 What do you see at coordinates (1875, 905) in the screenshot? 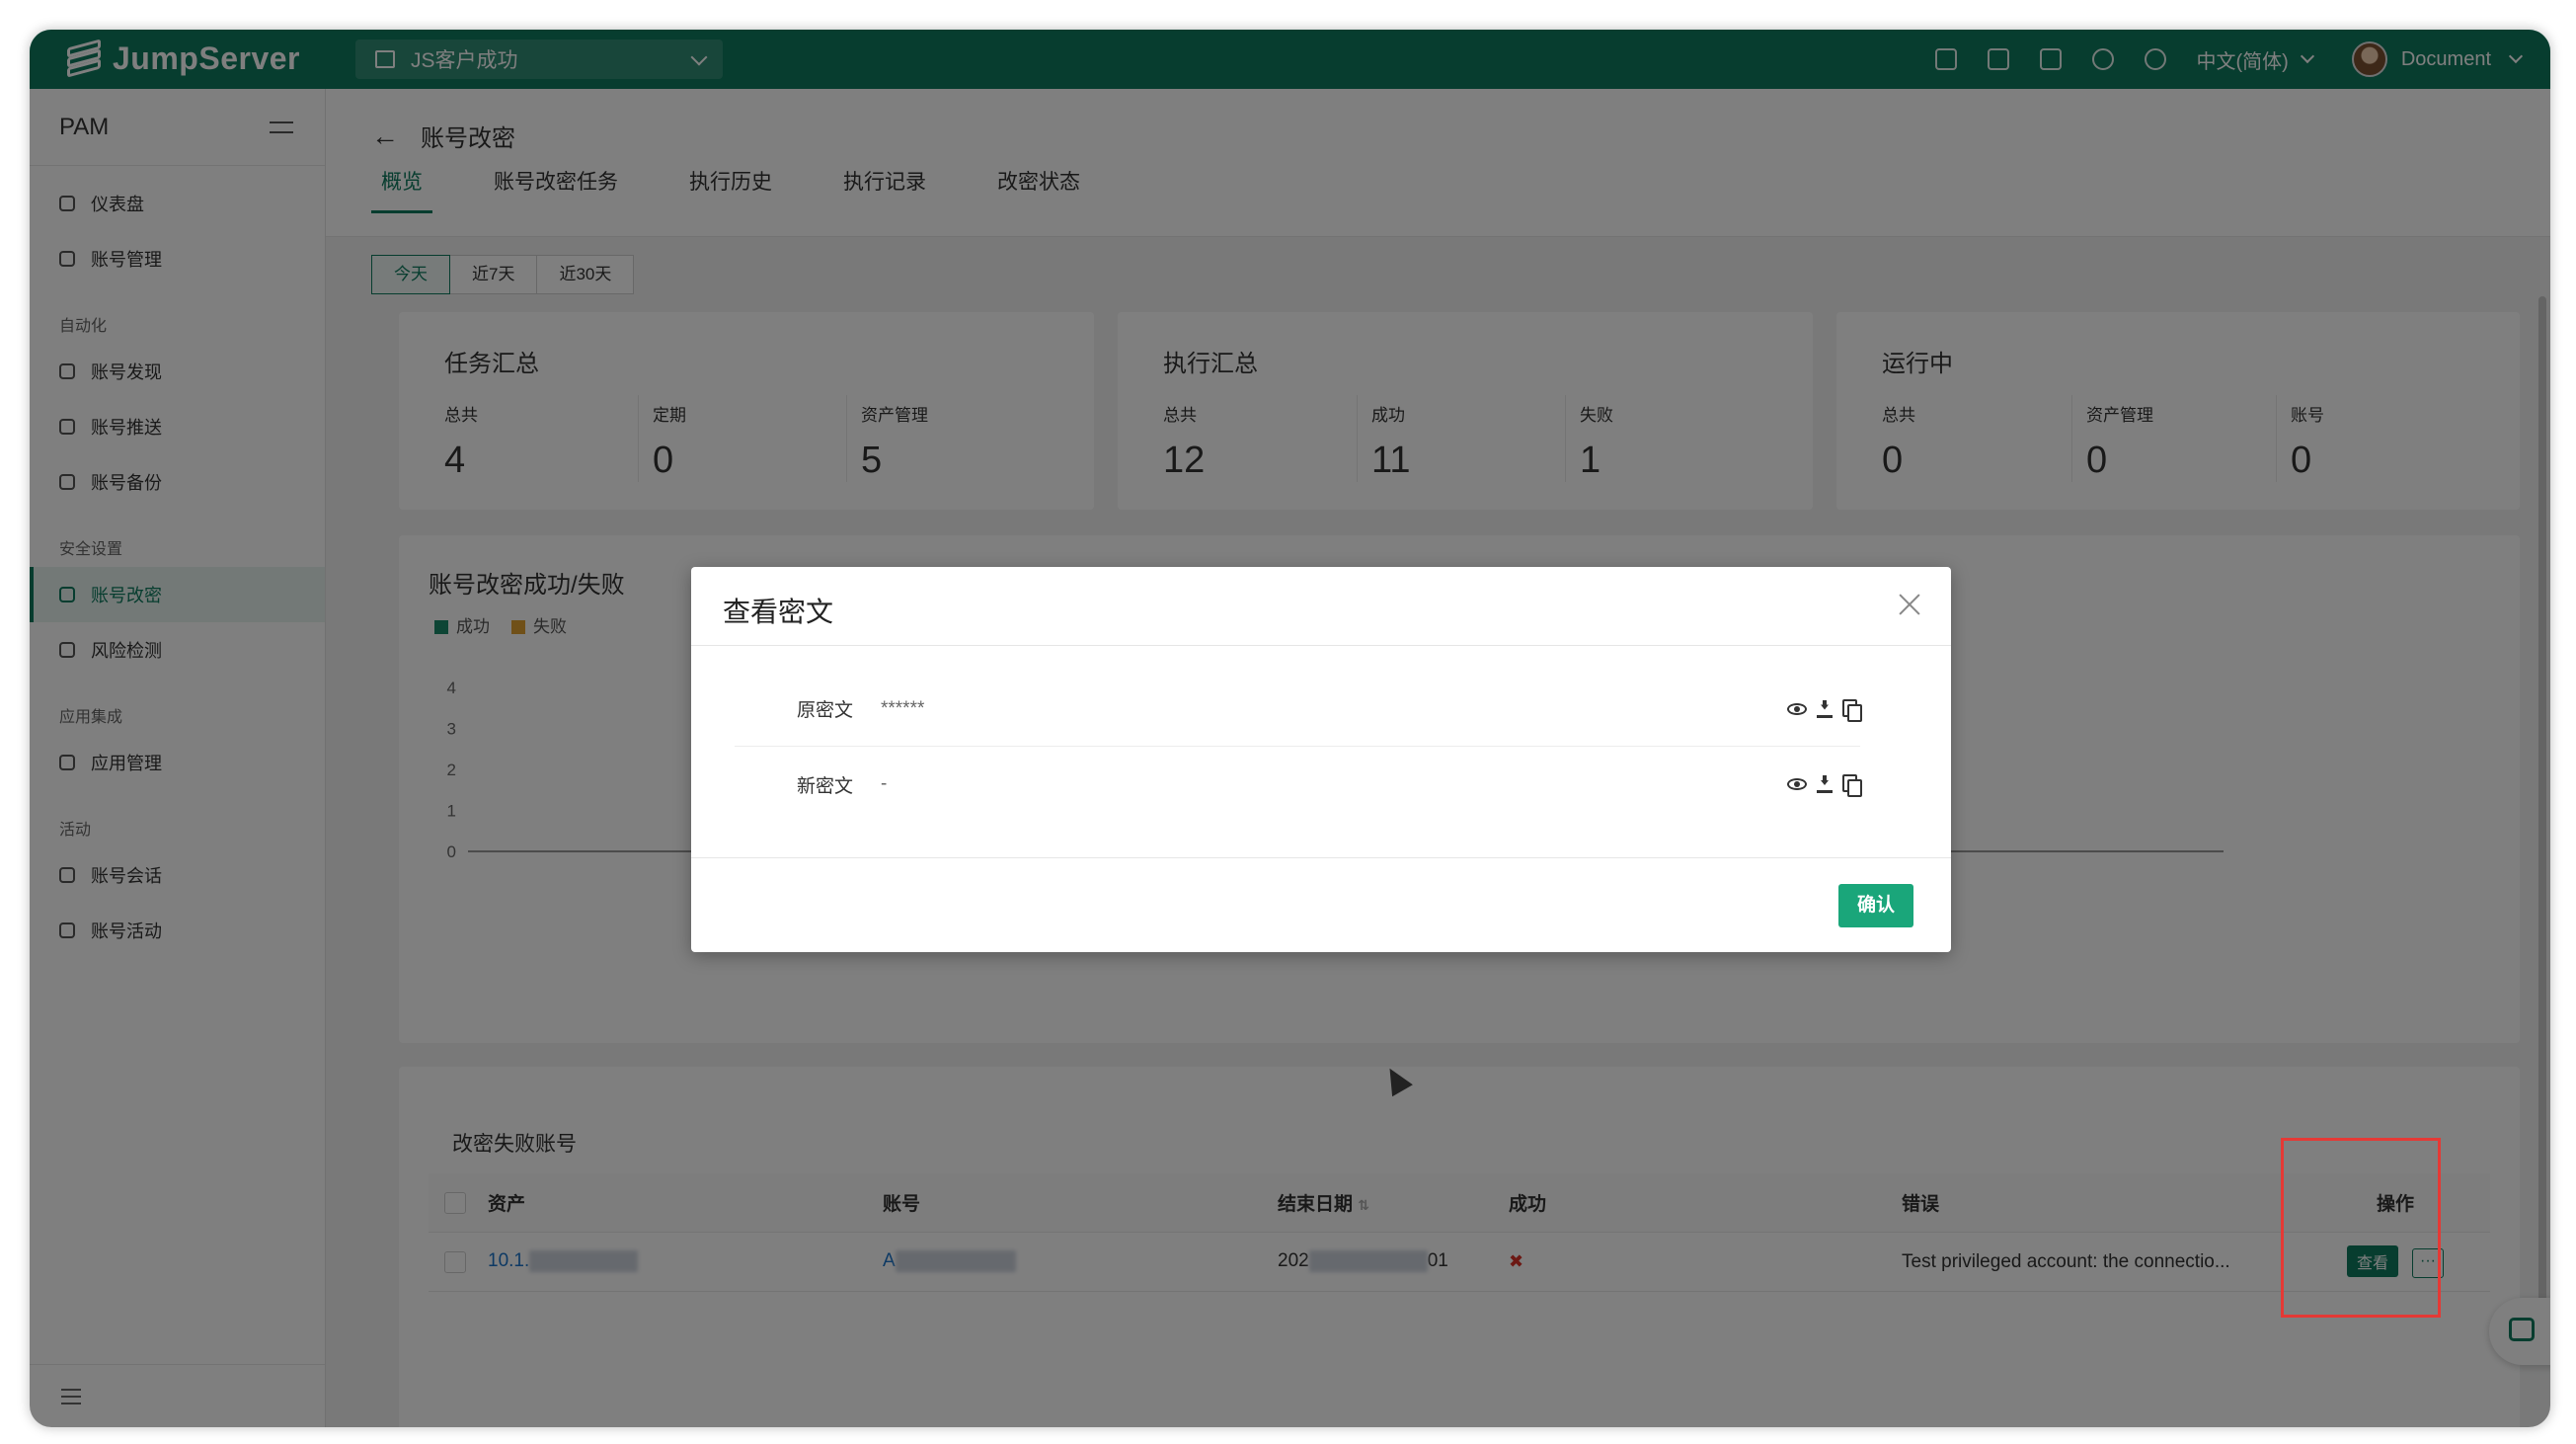
I see `confirm-button: 确认` at bounding box center [1875, 905].